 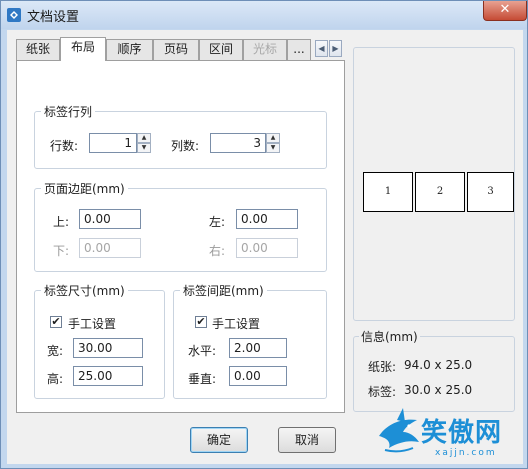 I want to click on label-size-manual-checkbox: ✔, so click(x=56, y=322).